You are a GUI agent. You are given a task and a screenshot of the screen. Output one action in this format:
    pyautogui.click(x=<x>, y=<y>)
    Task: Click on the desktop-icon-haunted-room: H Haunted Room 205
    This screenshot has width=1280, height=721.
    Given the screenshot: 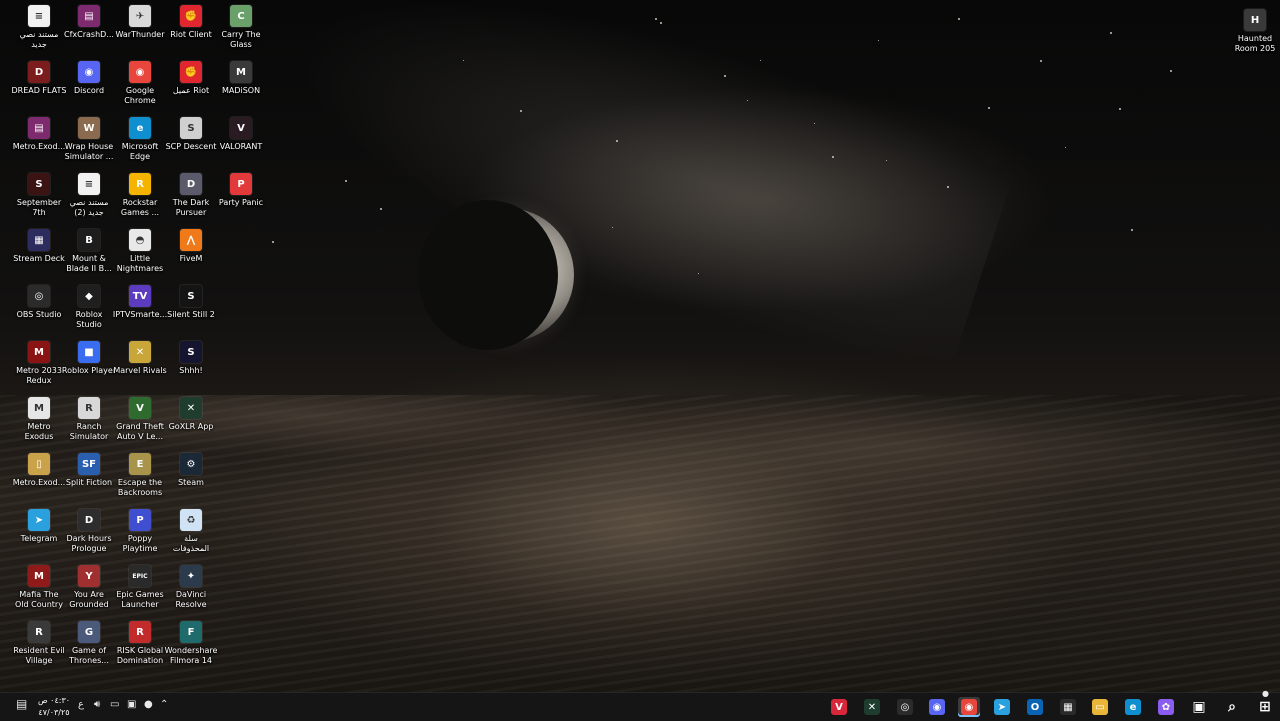 What is the action you would take?
    pyautogui.click(x=1255, y=33)
    